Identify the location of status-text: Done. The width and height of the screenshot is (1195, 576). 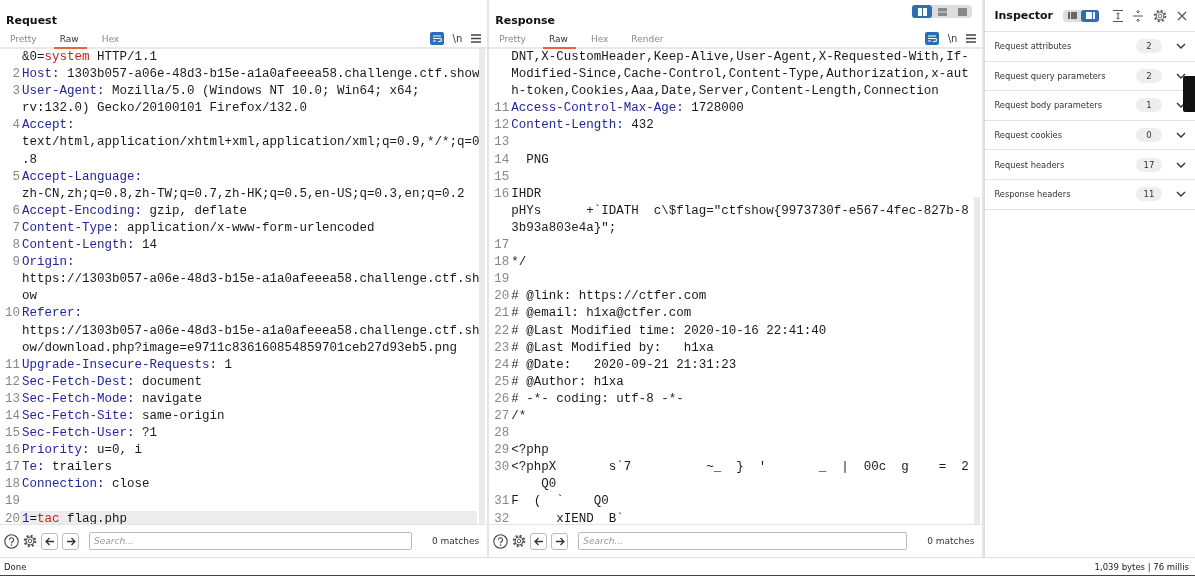
(15, 566).